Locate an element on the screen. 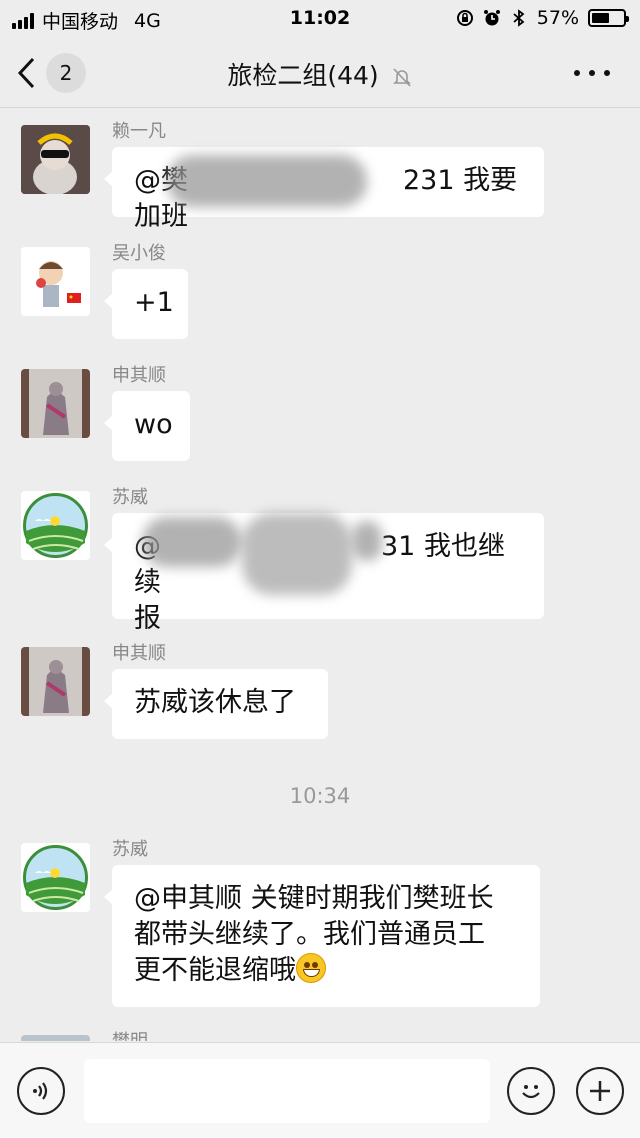 This screenshot has width=640, height=1138. input-bar is located at coordinates (320, 1090).